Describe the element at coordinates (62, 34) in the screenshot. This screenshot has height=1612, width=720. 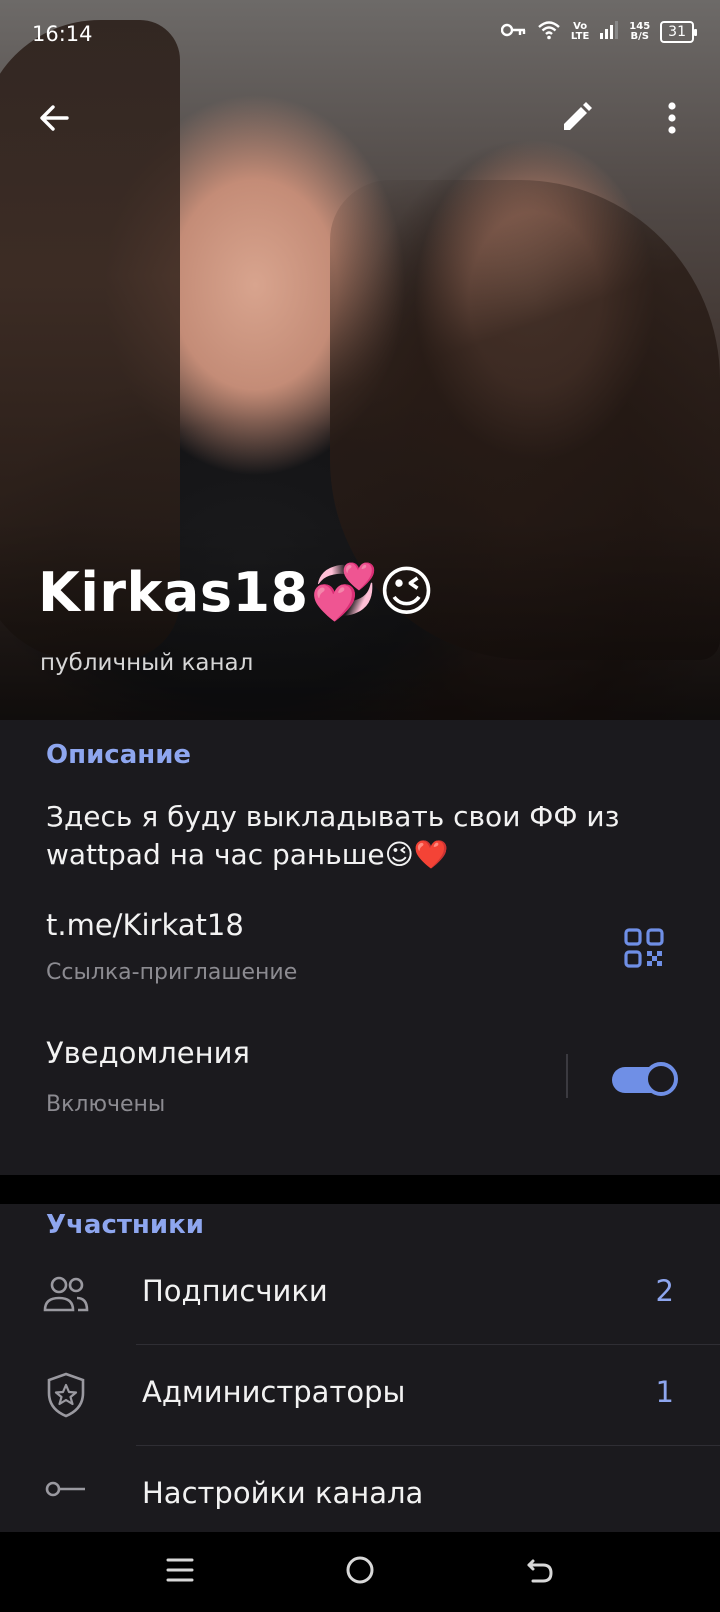
I see `status-time: 16:14` at that location.